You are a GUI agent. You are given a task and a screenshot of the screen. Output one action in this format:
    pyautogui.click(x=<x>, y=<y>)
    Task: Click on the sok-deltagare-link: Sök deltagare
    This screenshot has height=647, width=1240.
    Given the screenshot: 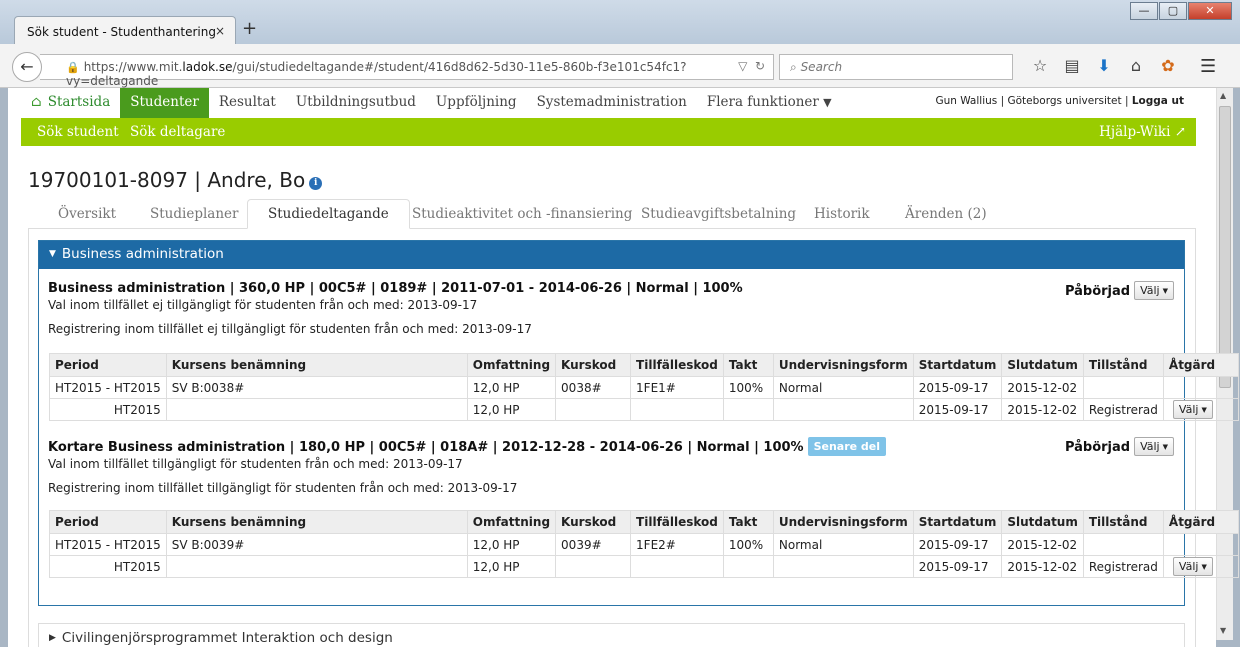 What is the action you would take?
    pyautogui.click(x=177, y=132)
    